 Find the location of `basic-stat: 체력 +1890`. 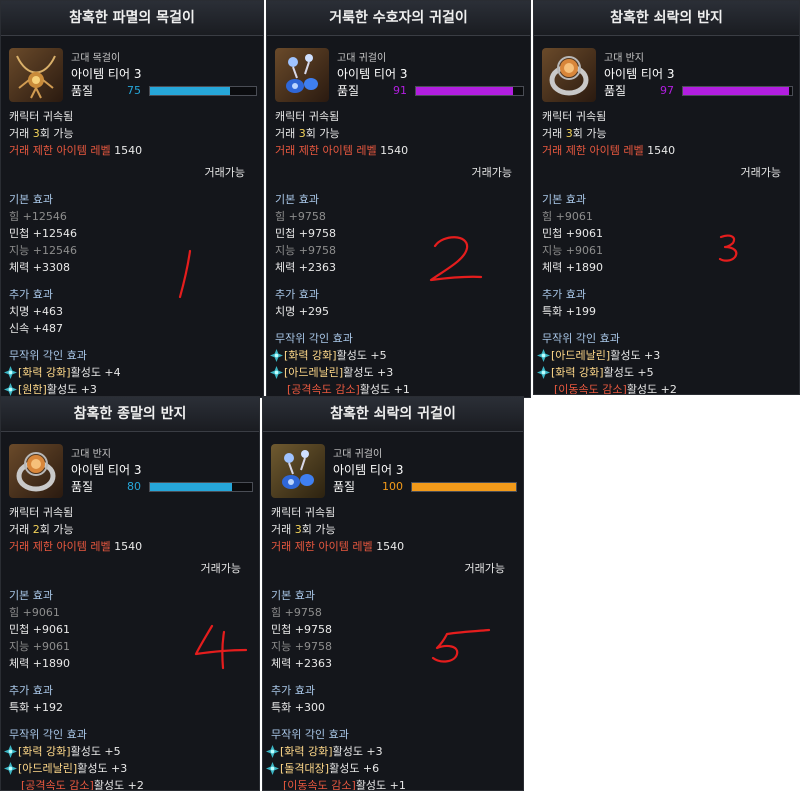

basic-stat: 체력 +1890 is located at coordinates (39, 663).